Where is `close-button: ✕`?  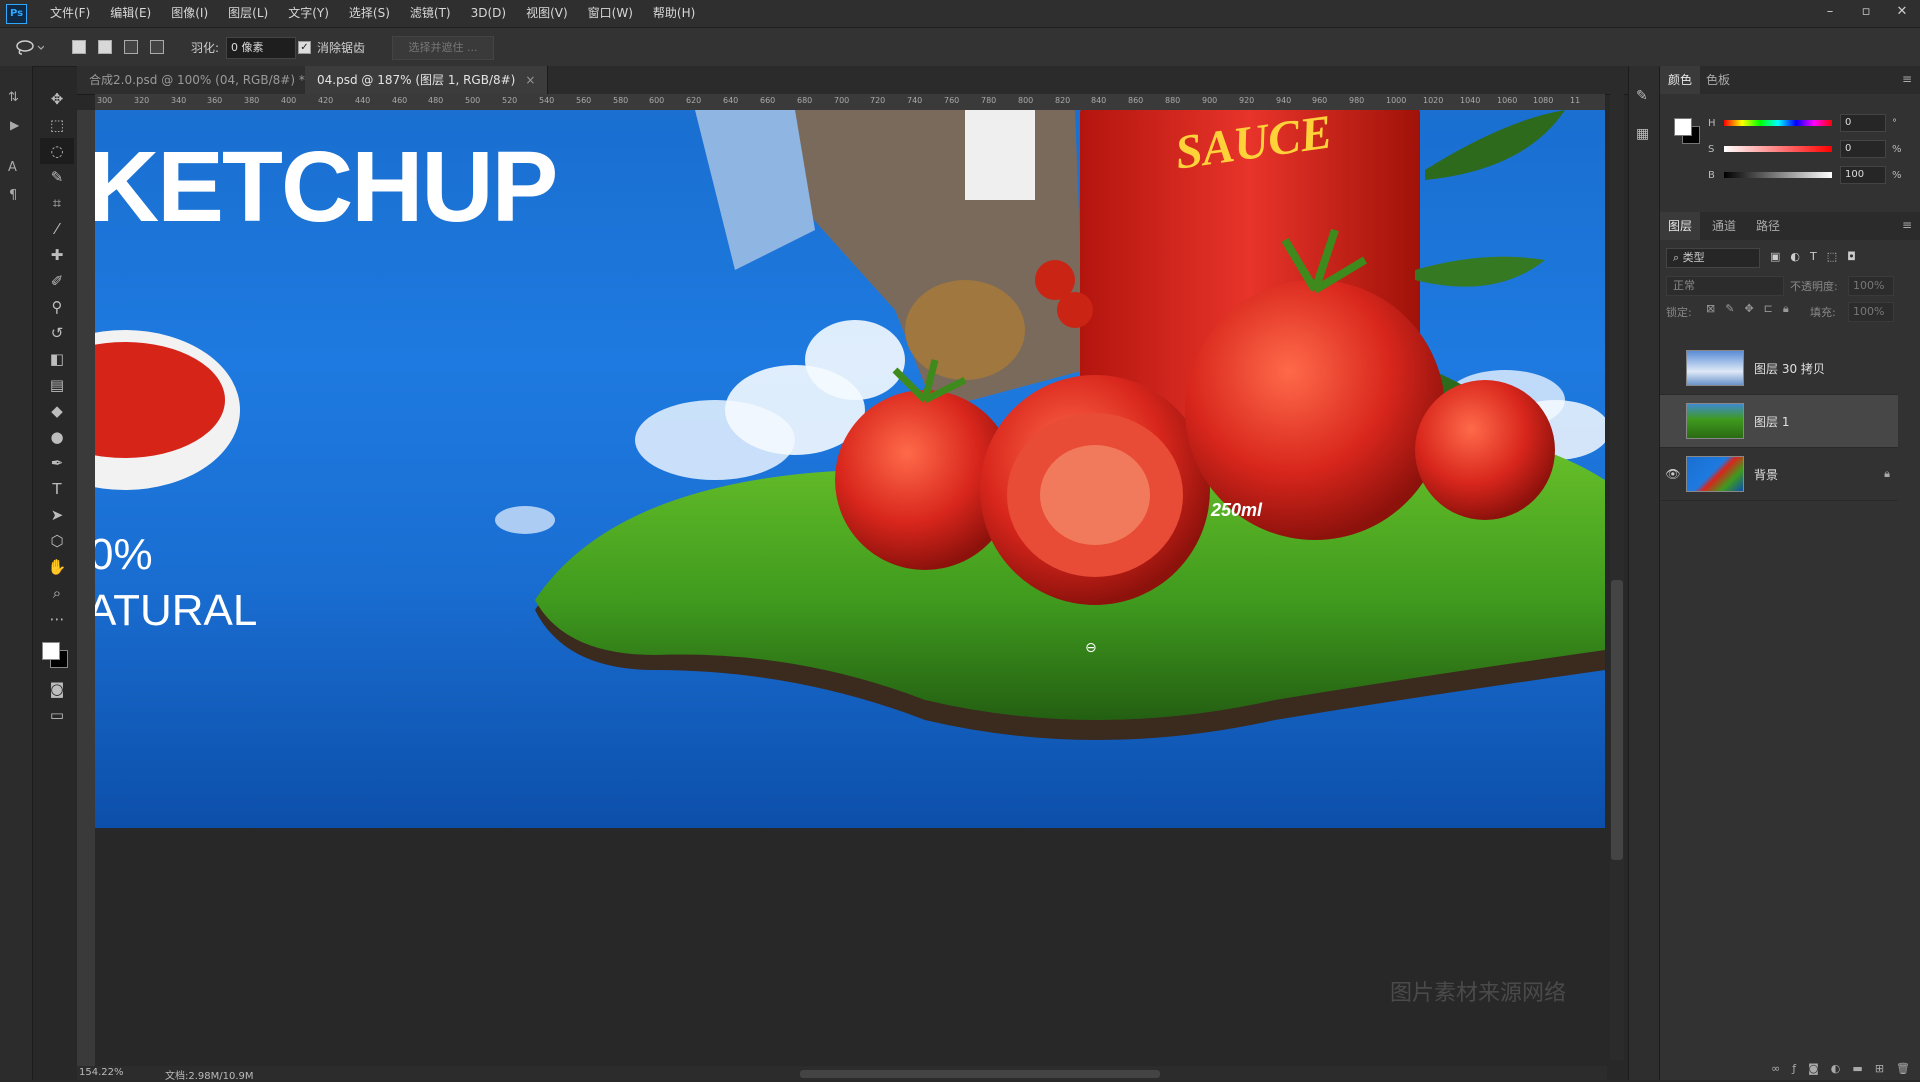
close-button: ✕ is located at coordinates (1902, 13).